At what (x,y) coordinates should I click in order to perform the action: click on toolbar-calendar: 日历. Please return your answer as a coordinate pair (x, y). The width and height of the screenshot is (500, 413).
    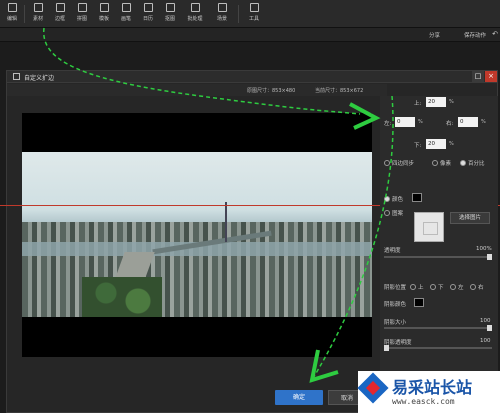
    Looking at the image, I should click on (148, 14).